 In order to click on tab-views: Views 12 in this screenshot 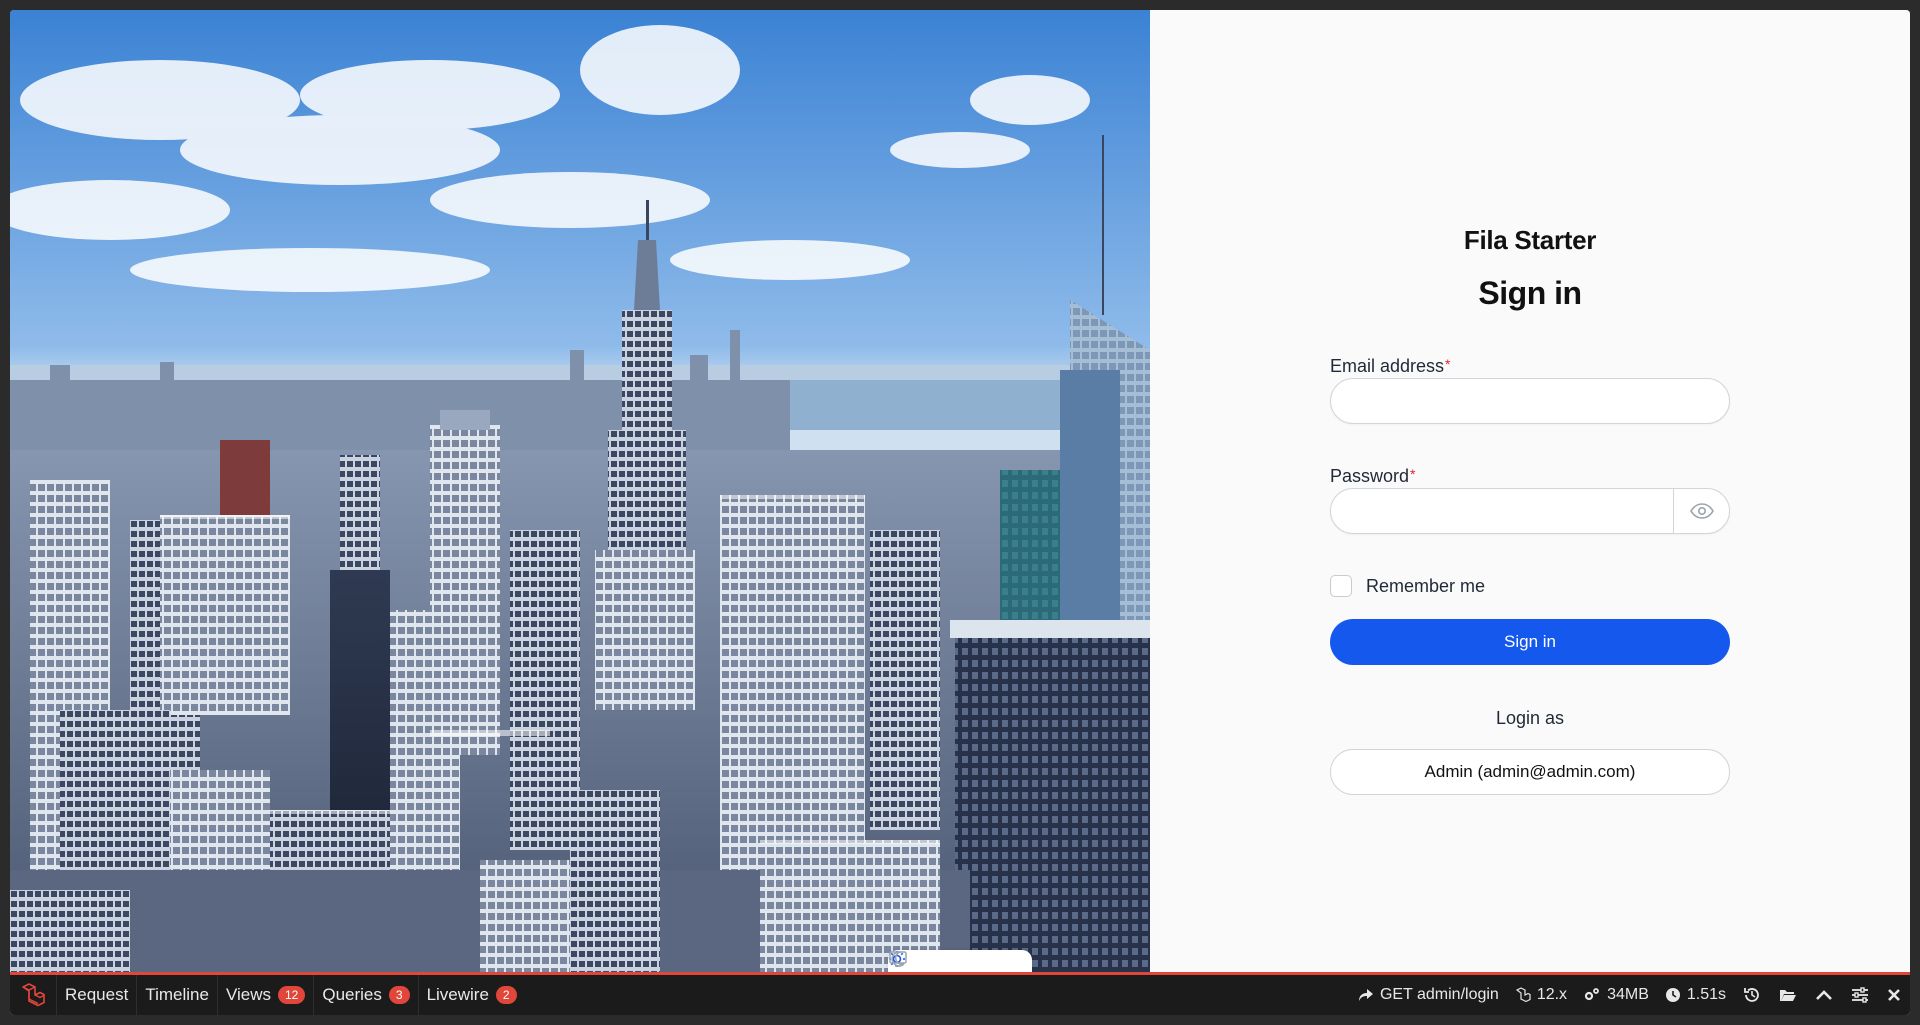, I will do `click(264, 995)`.